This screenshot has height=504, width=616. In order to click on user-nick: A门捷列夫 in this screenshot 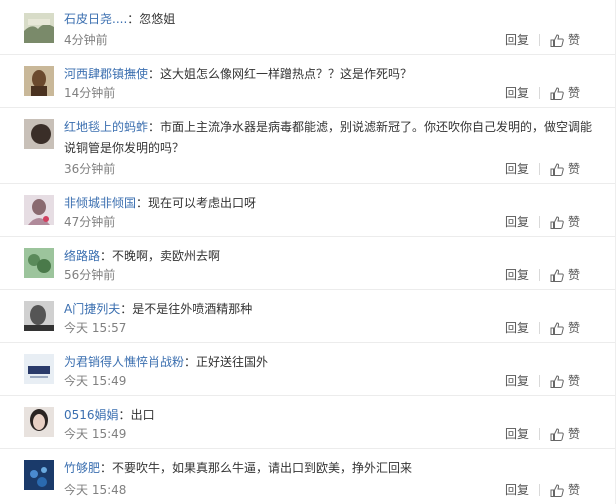, I will do `click(92, 309)`.